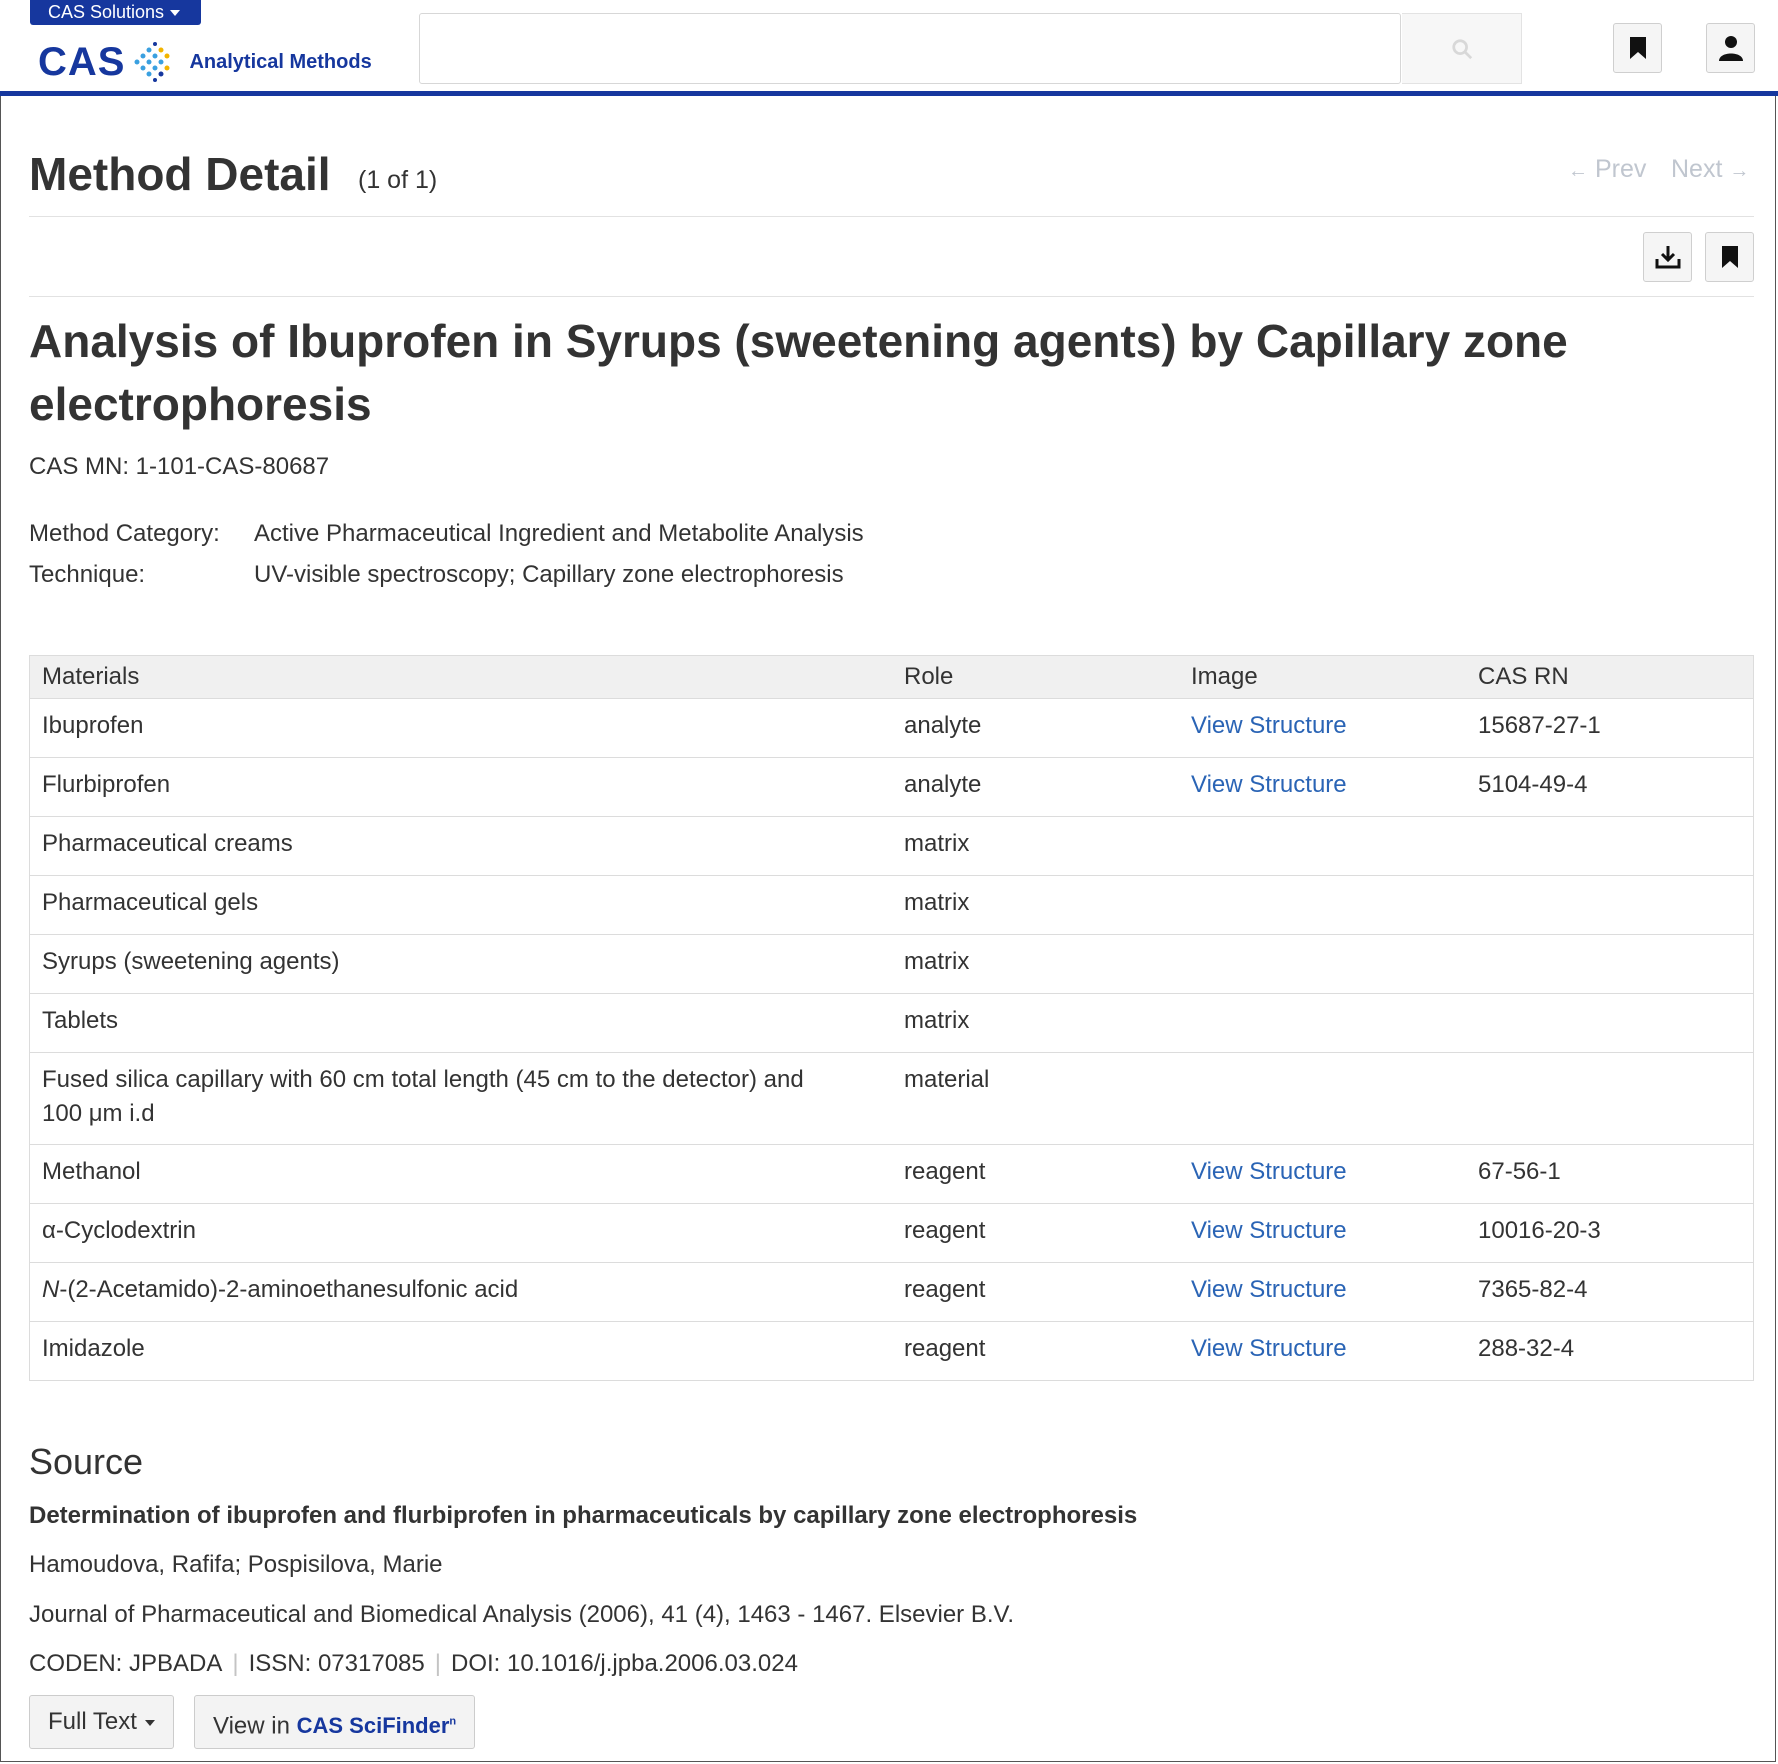 The image size is (1778, 1764). I want to click on cas-rn: 5104-49-4, so click(1533, 784).